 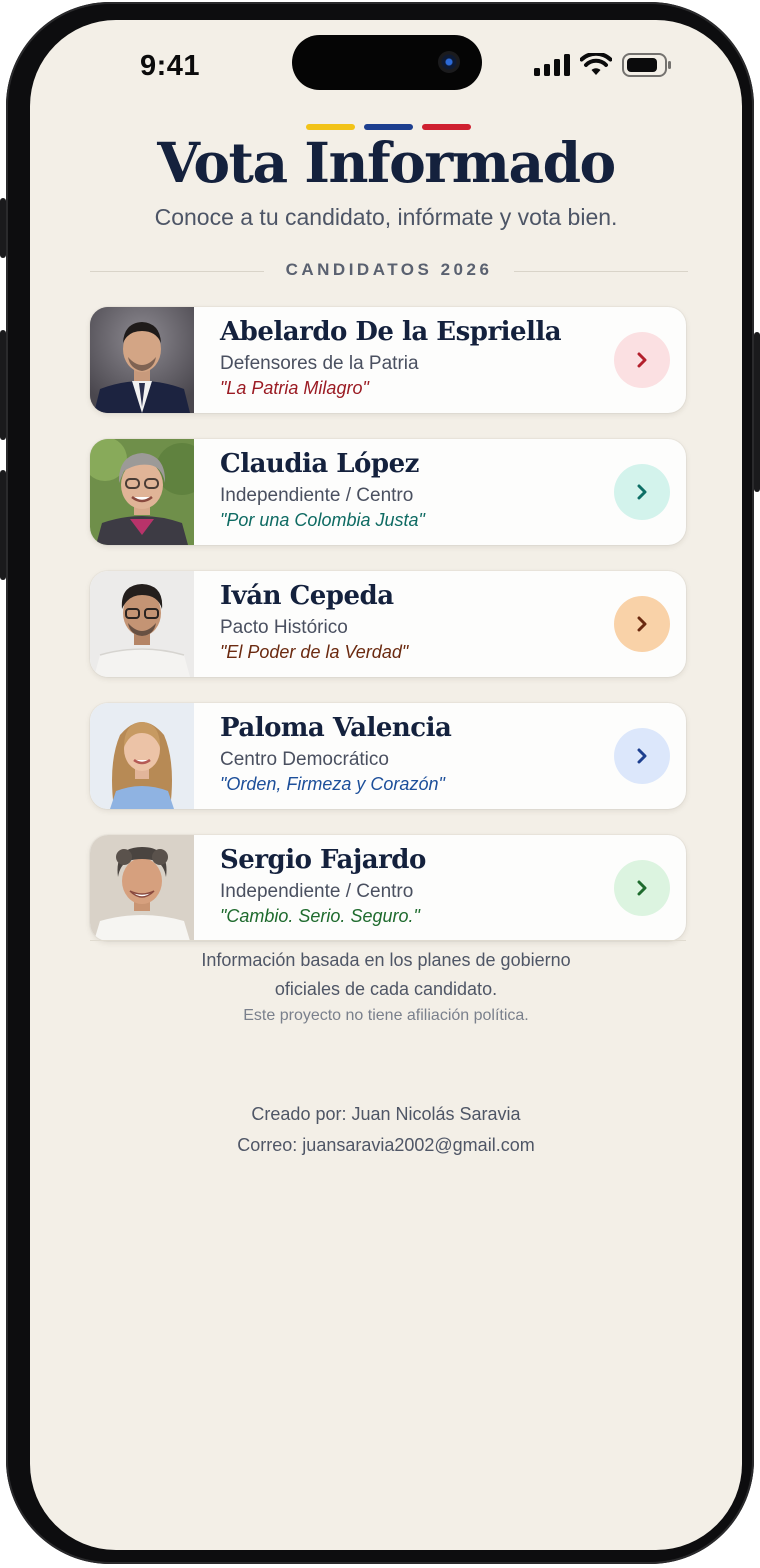 I want to click on section-label: CANDIDATOS 2026, so click(x=389, y=269).